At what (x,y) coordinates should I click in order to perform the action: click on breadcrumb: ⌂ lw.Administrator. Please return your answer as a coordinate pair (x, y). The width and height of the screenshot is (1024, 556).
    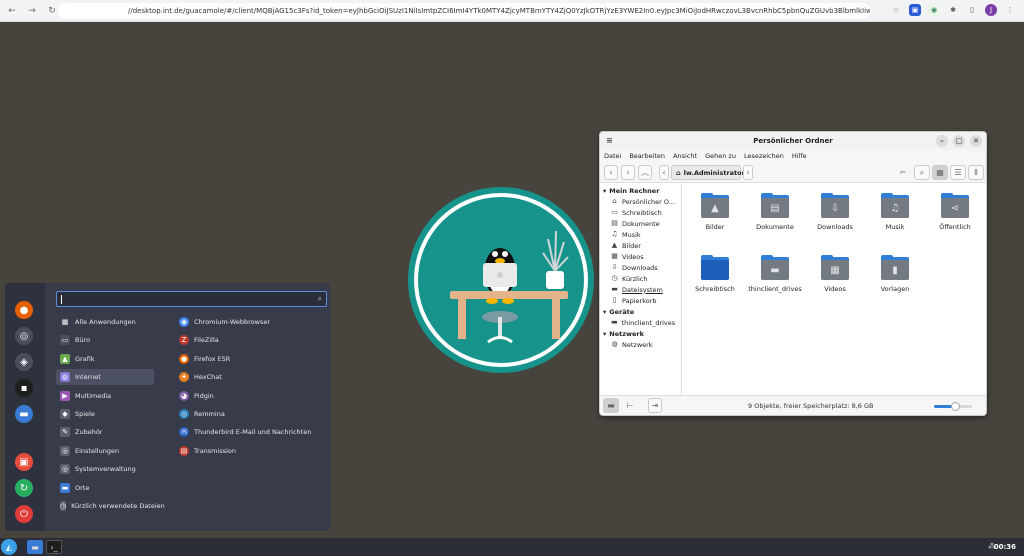
    Looking at the image, I should click on (708, 172).